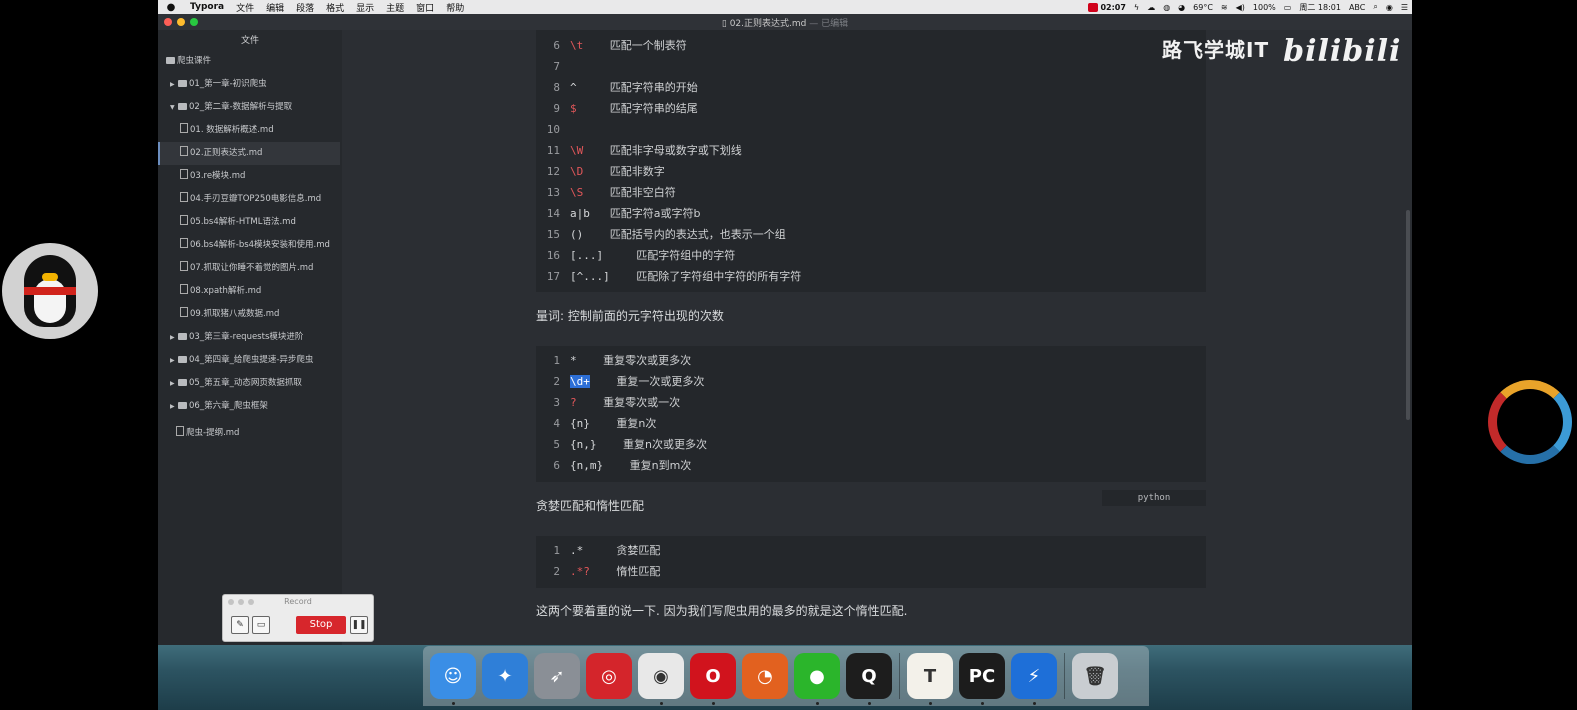  Describe the element at coordinates (305, 7) in the screenshot. I see `menu-paragraph: 段落` at that location.